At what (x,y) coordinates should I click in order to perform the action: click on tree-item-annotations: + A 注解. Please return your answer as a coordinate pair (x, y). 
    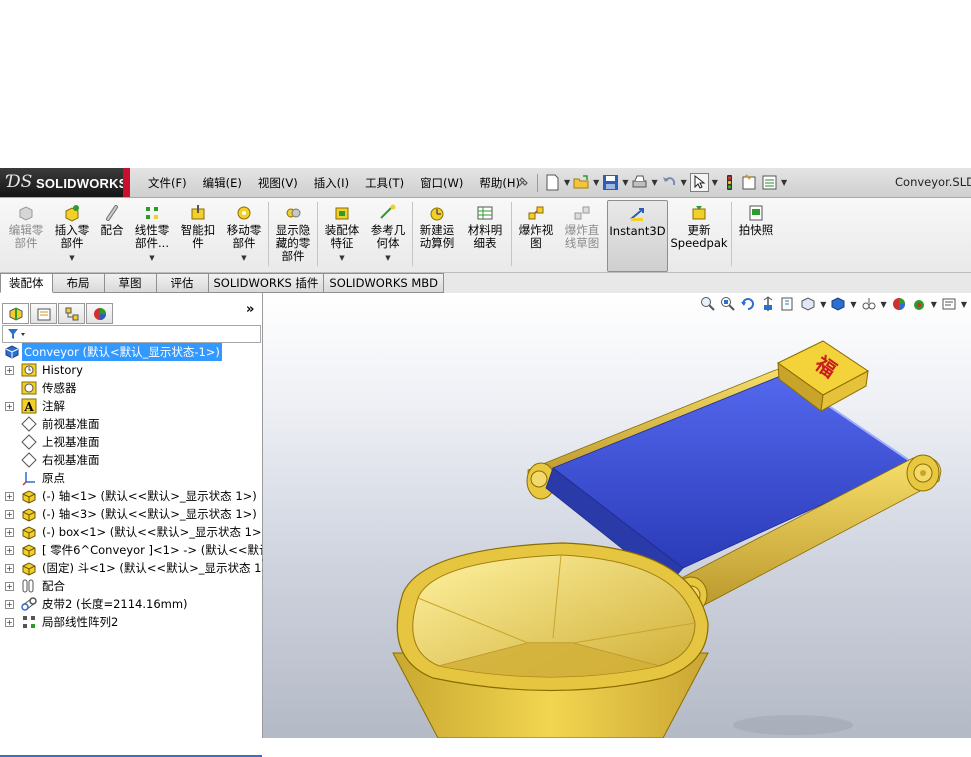
    Looking at the image, I should click on (131, 406).